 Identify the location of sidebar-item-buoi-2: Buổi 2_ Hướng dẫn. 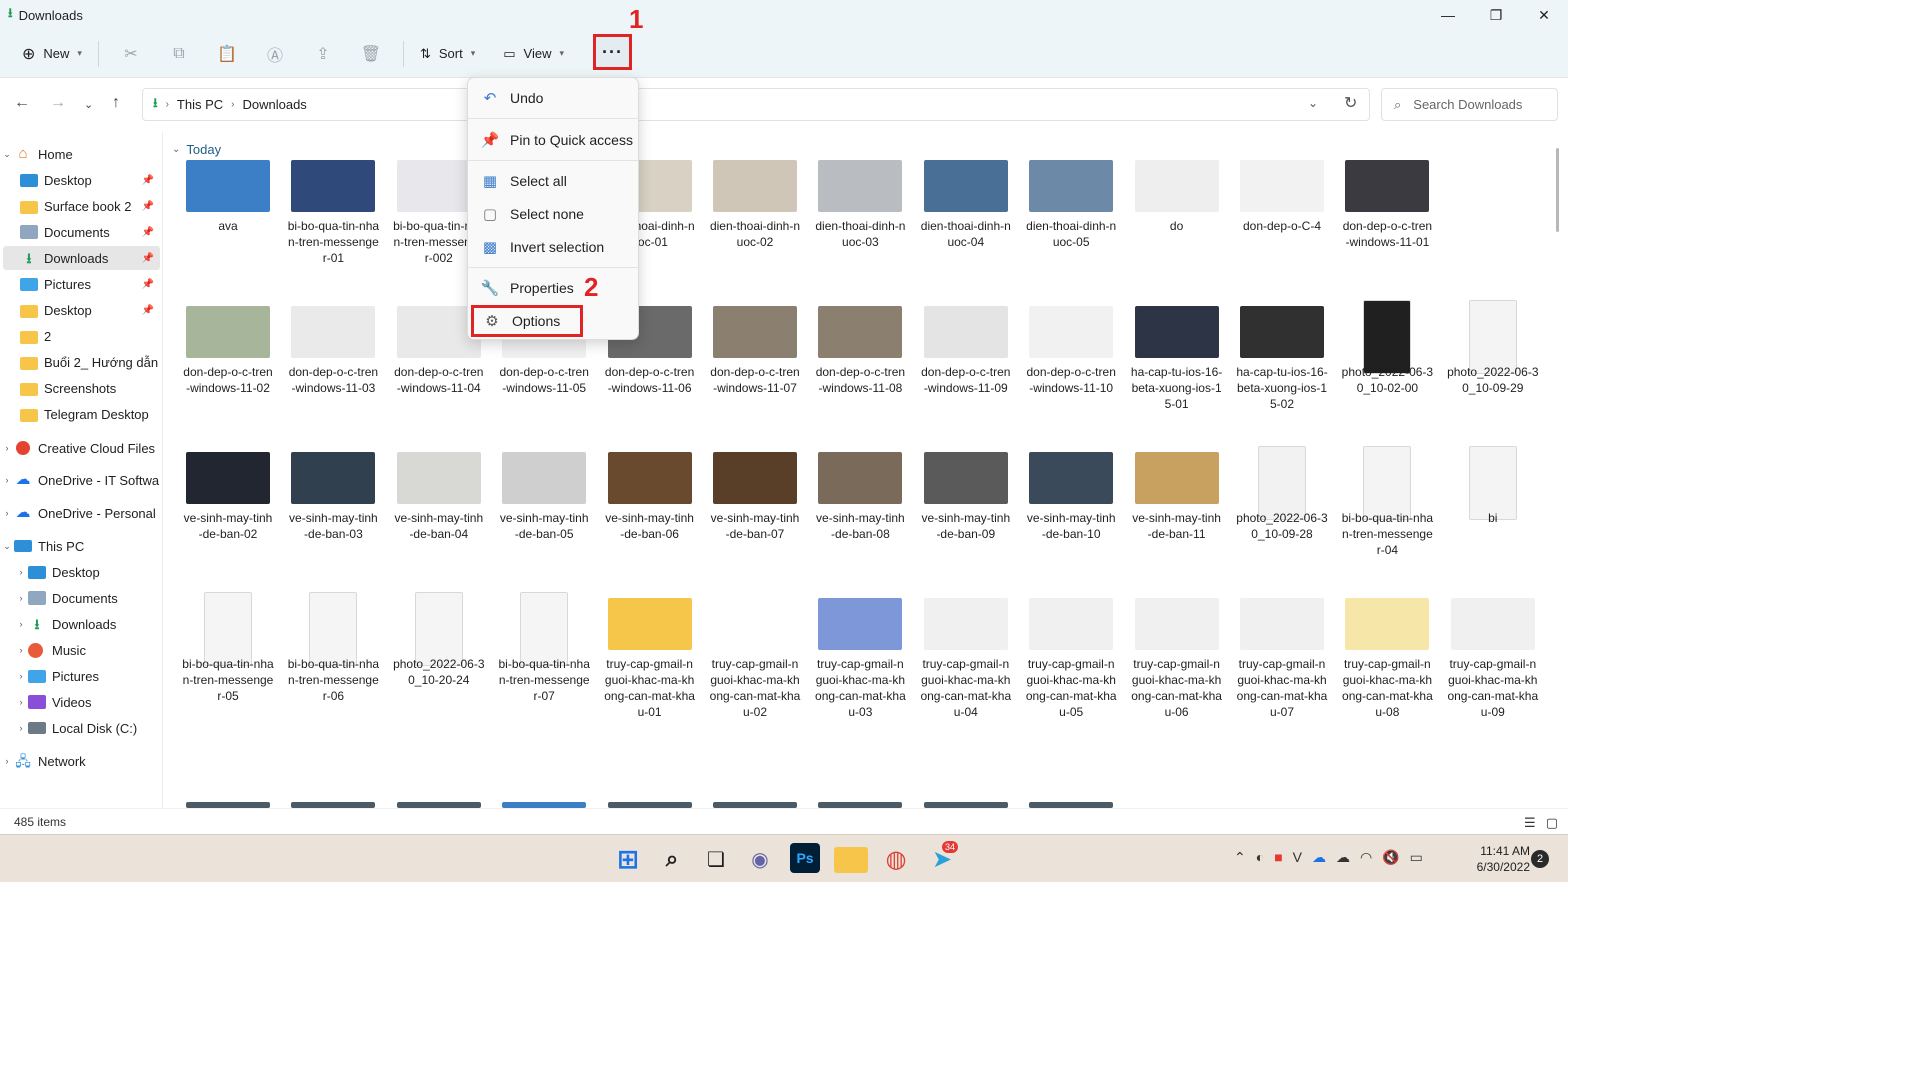
(80, 362).